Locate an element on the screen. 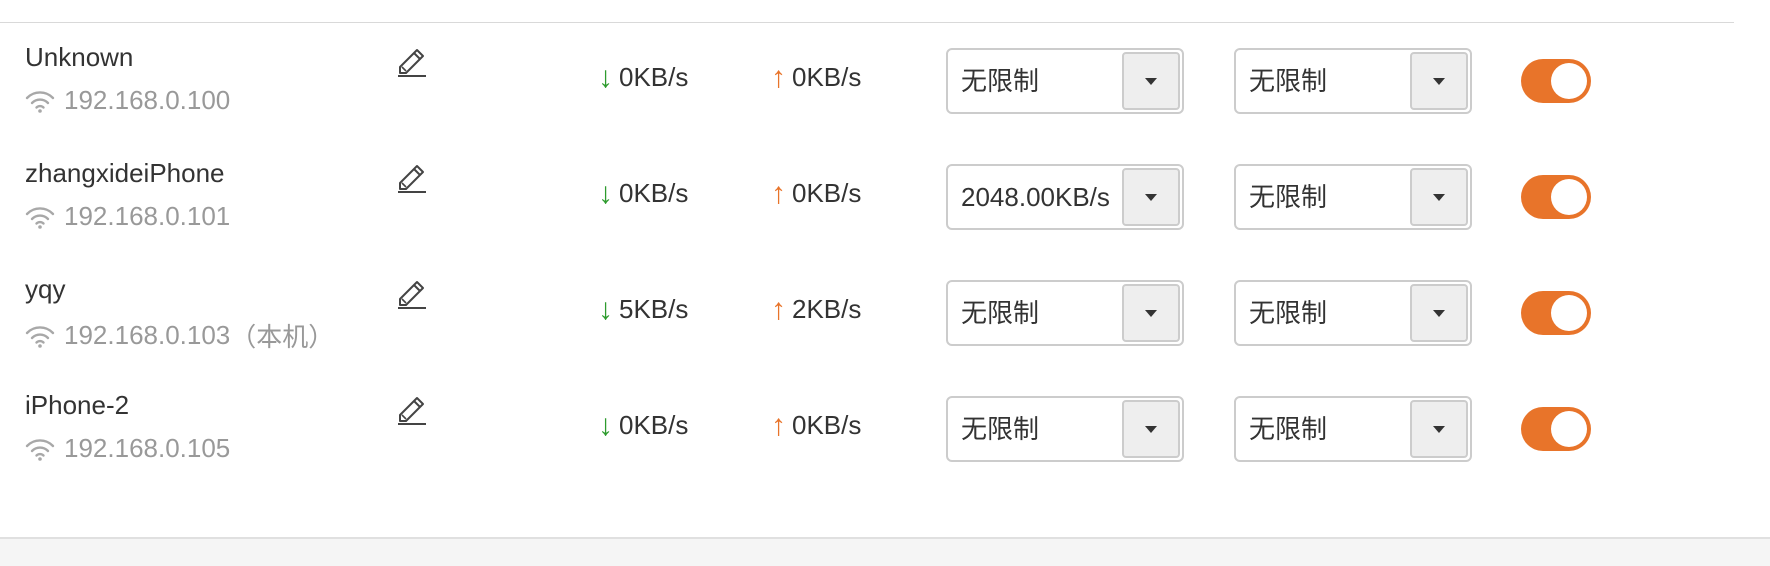  ip-address: 192.168.0.100 is located at coordinates (147, 100).